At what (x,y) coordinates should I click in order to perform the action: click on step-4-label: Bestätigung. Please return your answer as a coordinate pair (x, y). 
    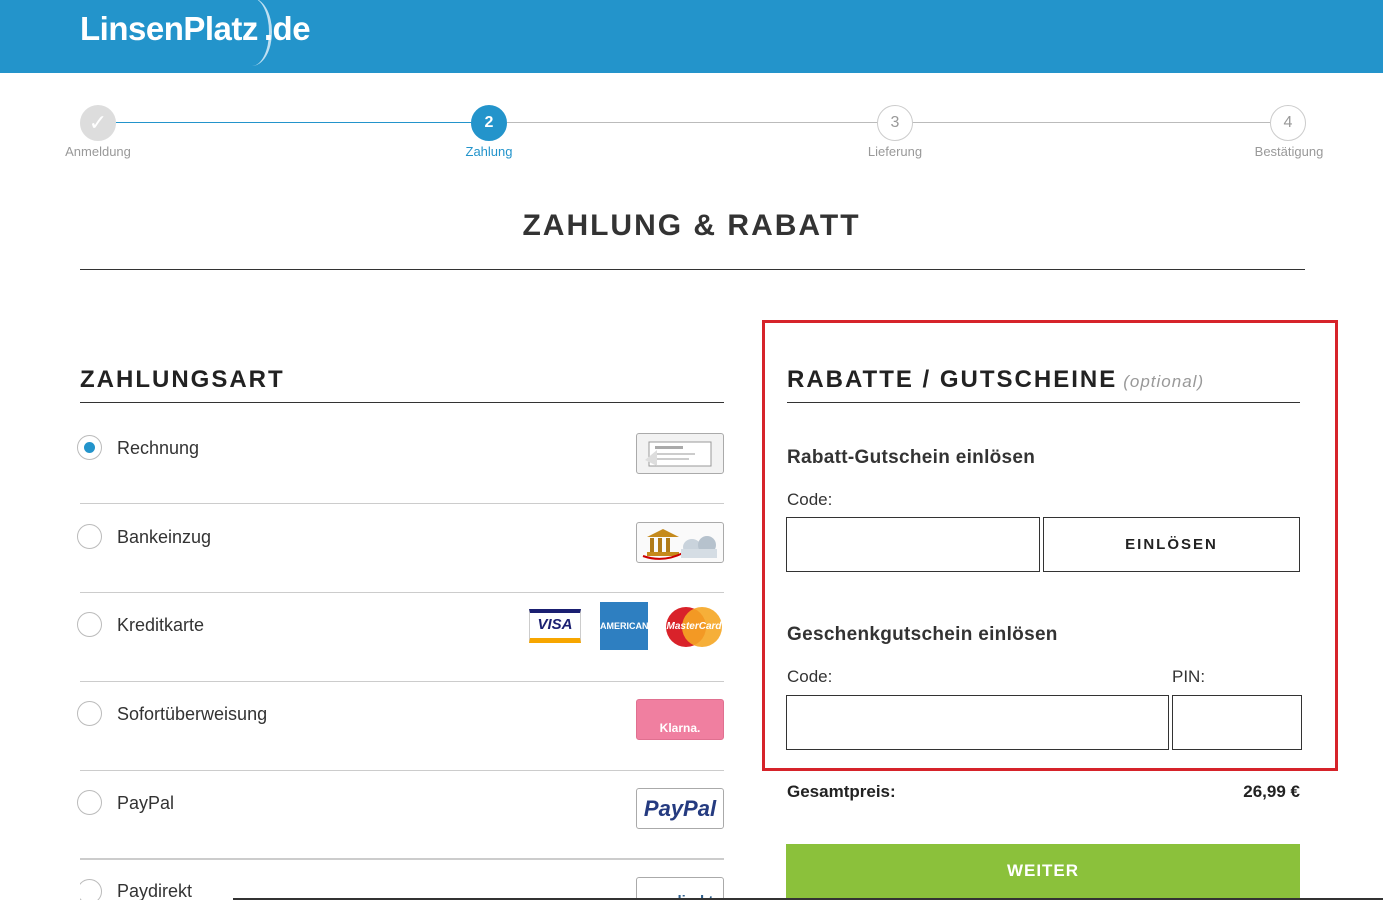
    Looking at the image, I should click on (1289, 151).